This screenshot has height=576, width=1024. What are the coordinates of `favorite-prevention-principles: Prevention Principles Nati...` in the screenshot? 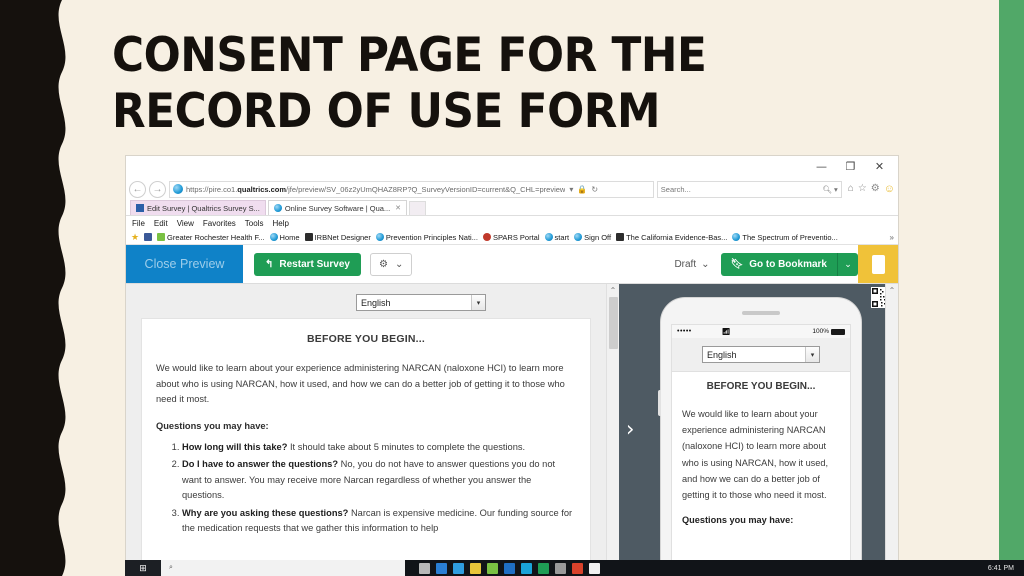 It's located at (426, 237).